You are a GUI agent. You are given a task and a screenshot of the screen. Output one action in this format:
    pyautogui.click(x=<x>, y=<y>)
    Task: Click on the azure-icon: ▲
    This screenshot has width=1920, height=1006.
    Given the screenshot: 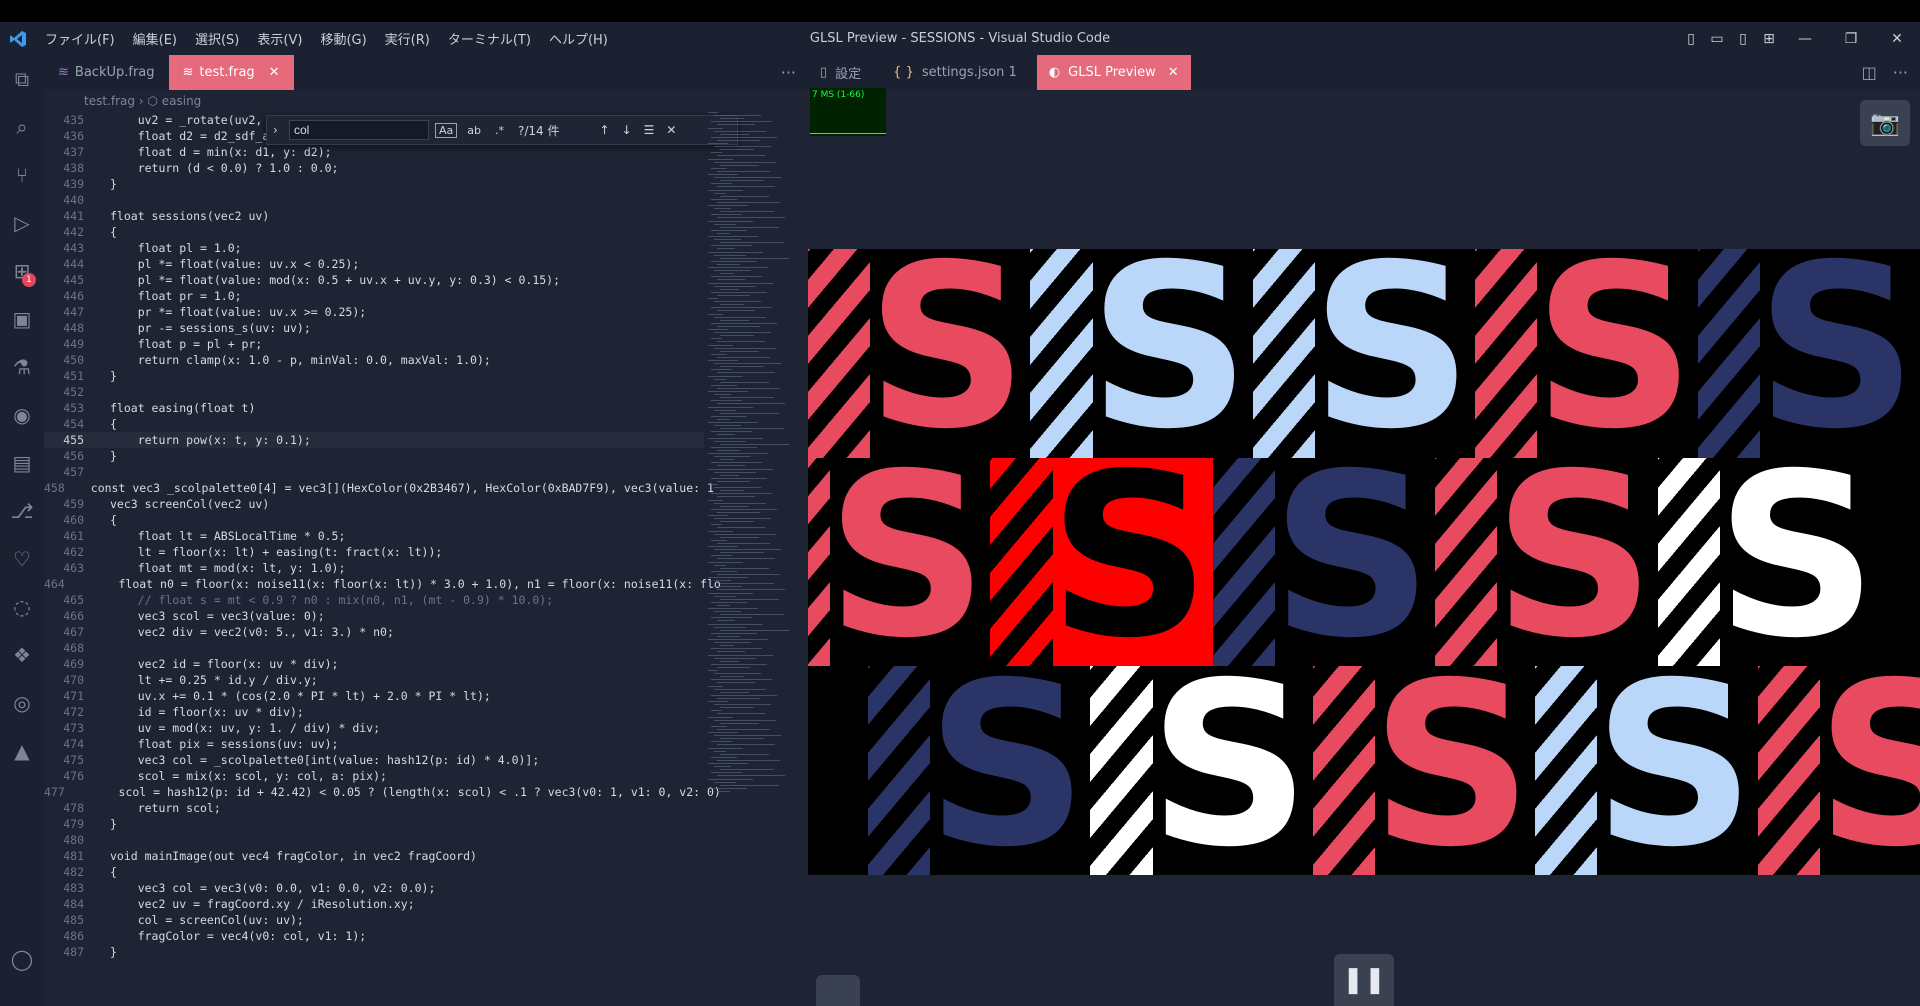 What is the action you would take?
    pyautogui.click(x=22, y=751)
    